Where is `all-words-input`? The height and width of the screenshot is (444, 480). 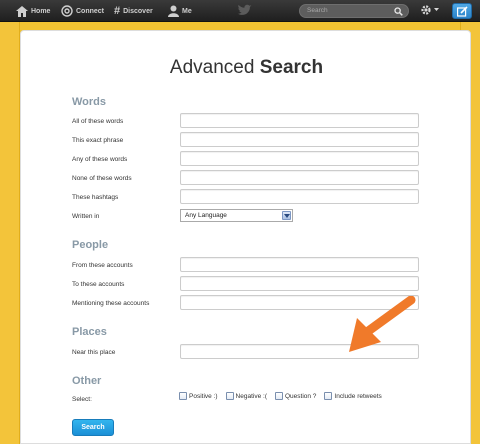 all-words-input is located at coordinates (299, 120).